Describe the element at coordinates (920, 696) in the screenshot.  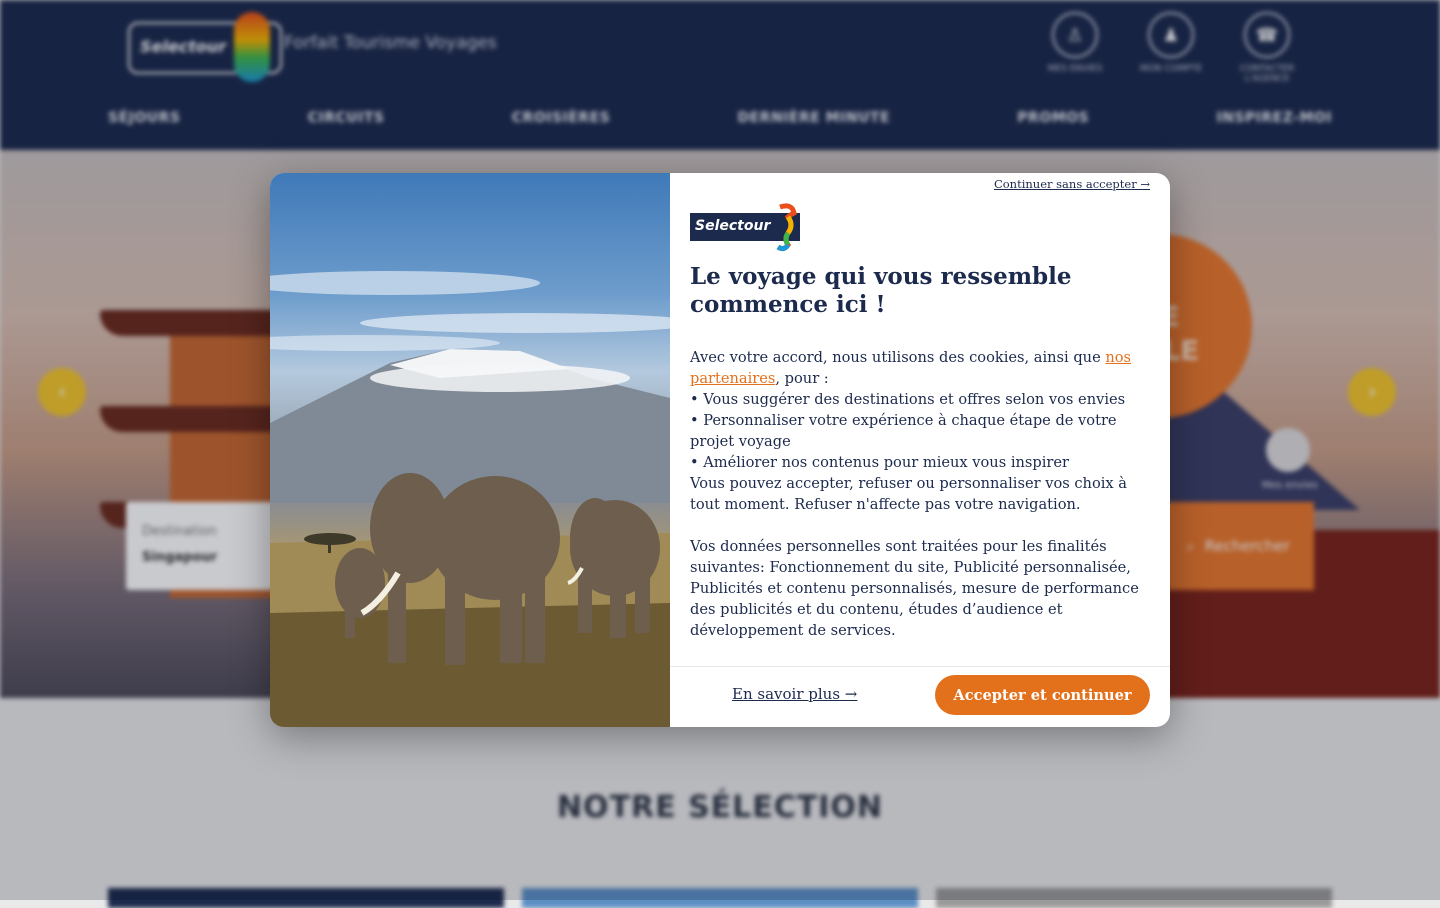
I see `consent-footer: En savoir plus → Accepter et continuer` at that location.